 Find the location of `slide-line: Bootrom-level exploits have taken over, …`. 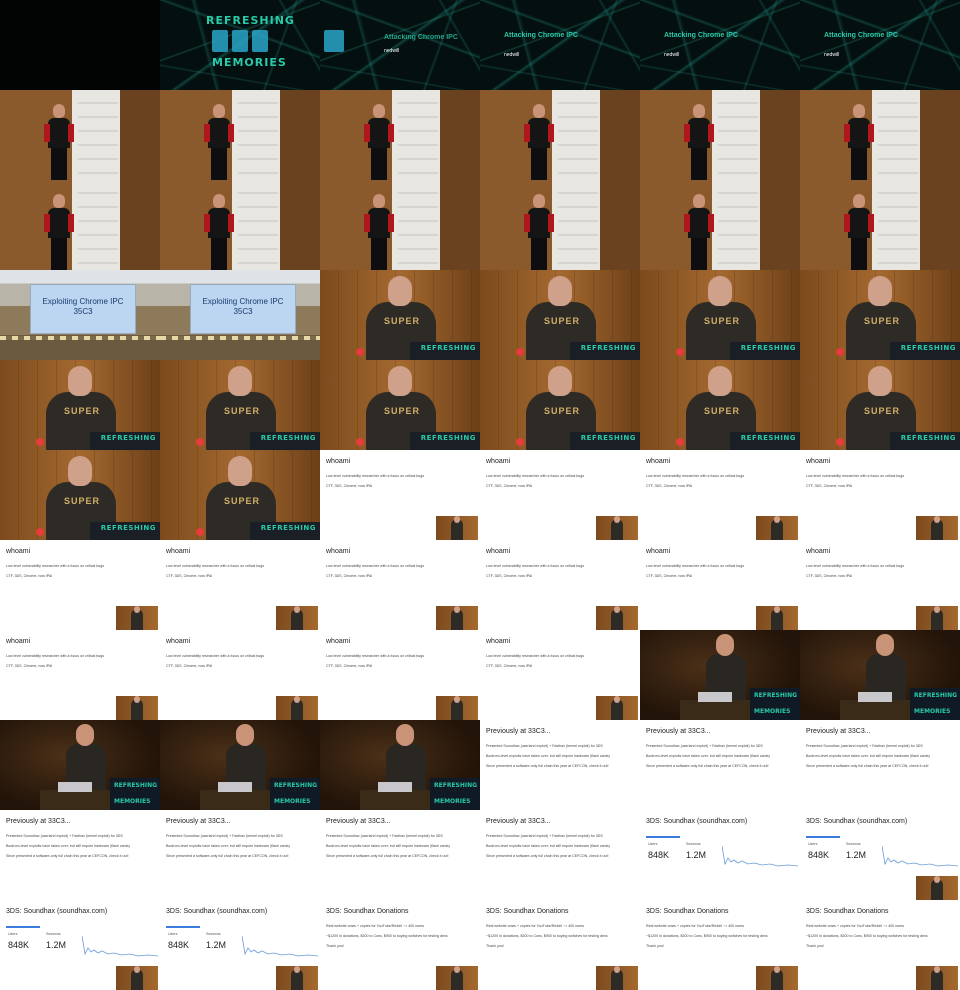

slide-line: Bootrom-level exploits have taken over, … is located at coordinates (548, 756).